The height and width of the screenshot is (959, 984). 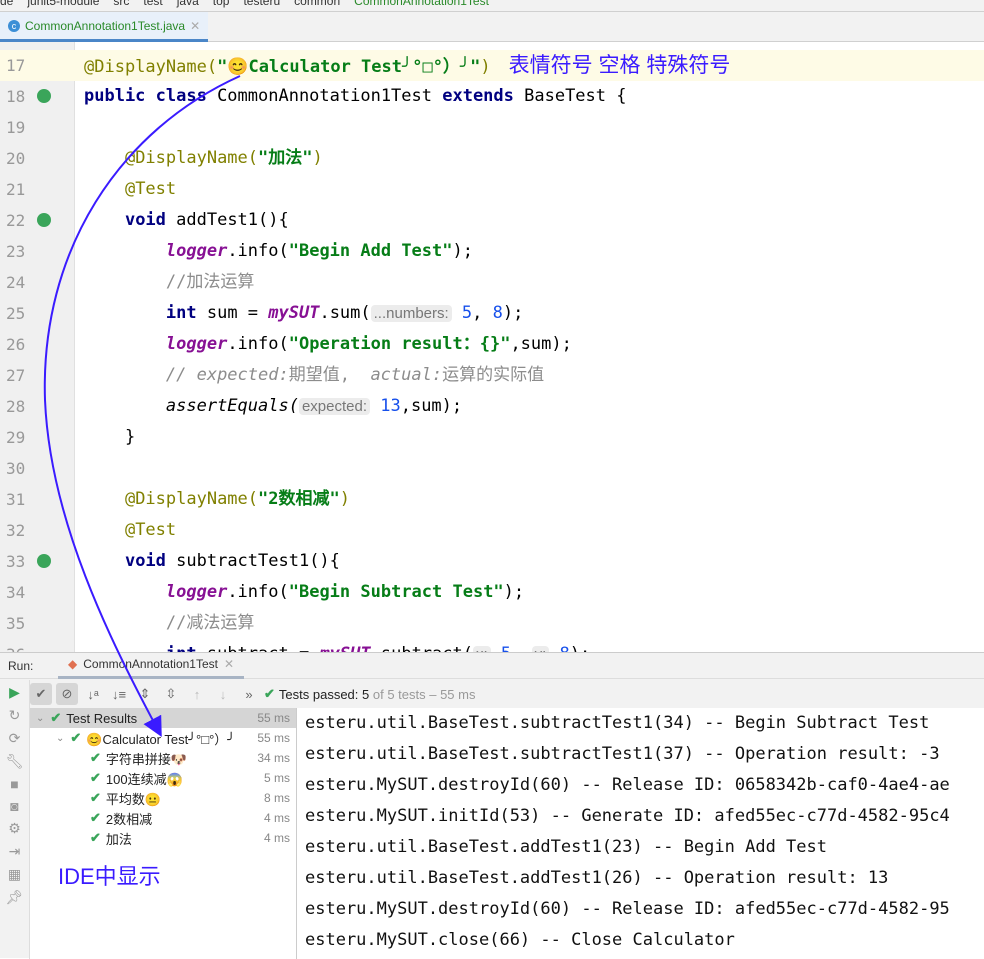 I want to click on code-token: logger, so click(x=196, y=251).